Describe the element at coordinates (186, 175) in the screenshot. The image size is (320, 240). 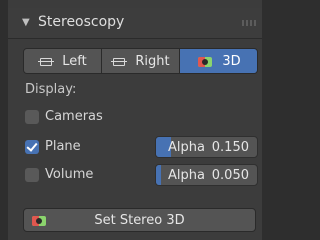
I see `volume-alpha-label: Alpha` at that location.